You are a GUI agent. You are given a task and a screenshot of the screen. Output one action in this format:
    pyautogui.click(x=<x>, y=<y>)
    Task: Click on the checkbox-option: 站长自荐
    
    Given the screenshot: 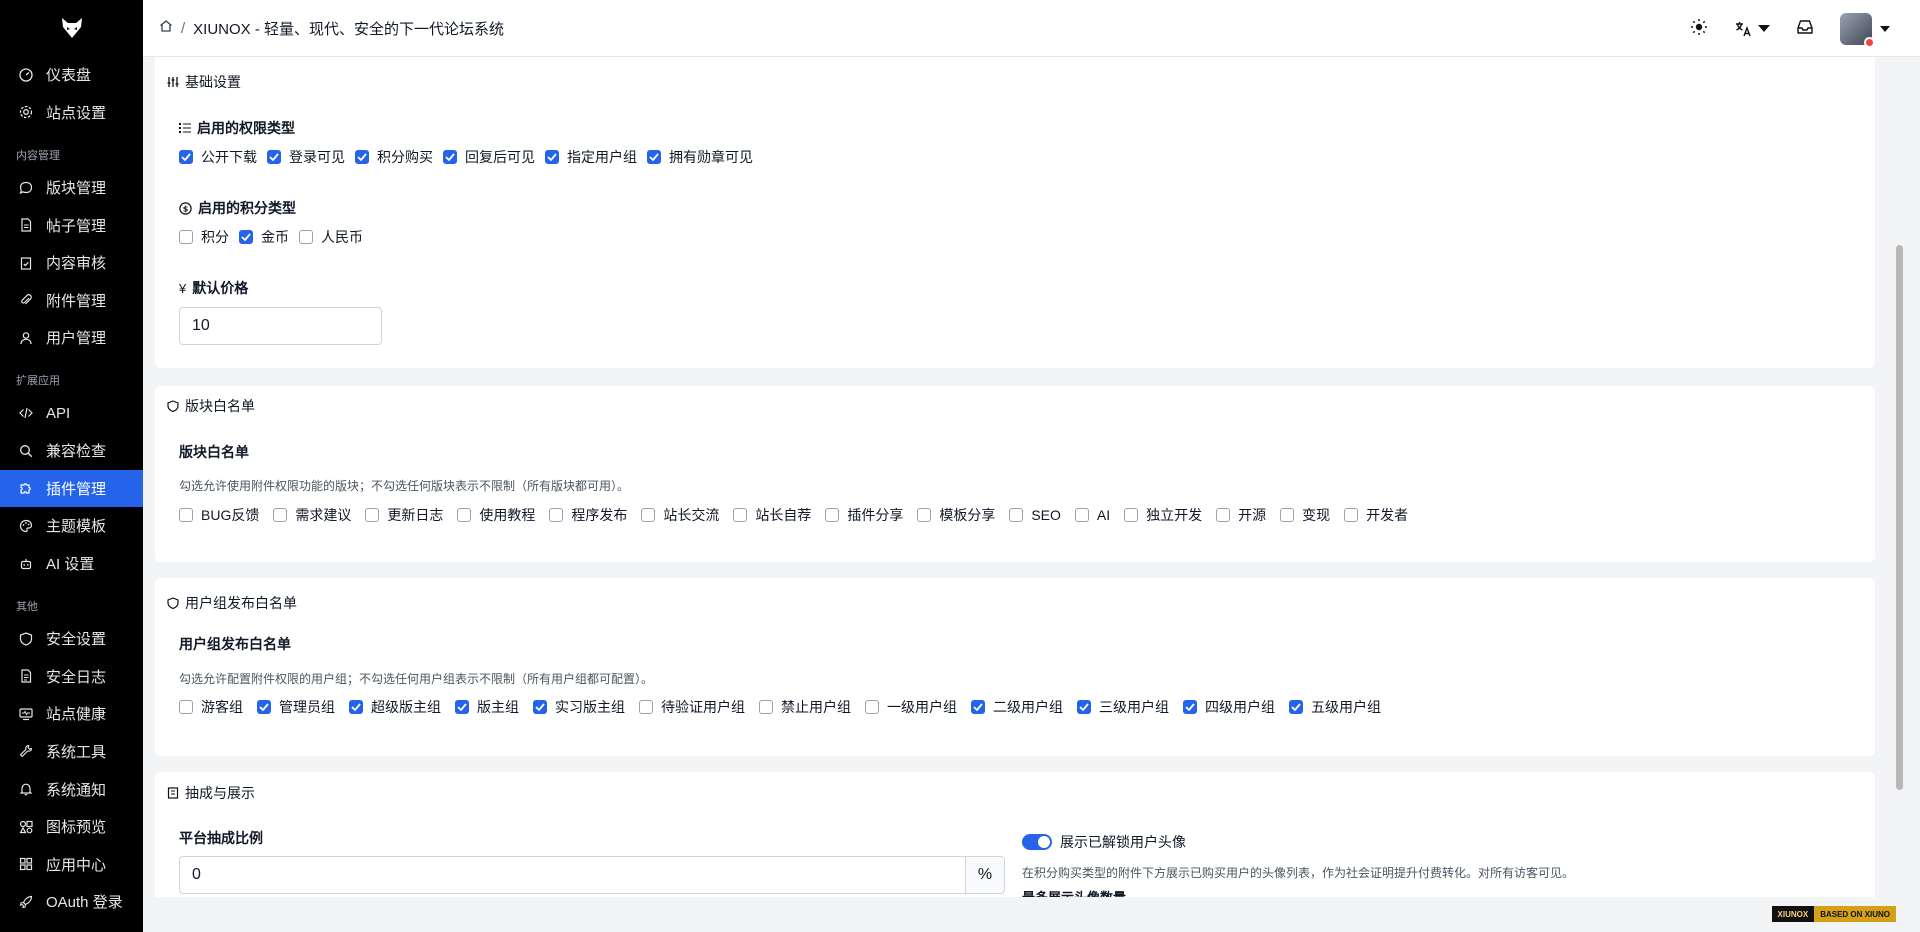 What is the action you would take?
    pyautogui.click(x=772, y=515)
    